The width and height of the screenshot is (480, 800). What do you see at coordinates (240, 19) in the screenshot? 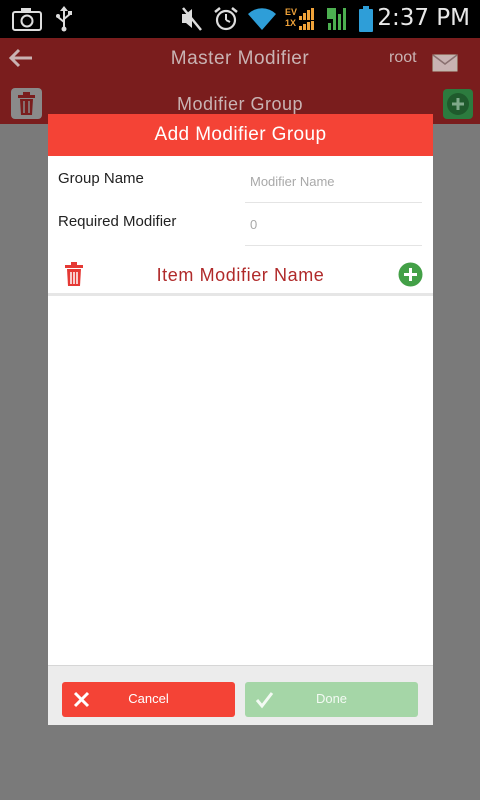
I see `status-bar: EV 1X 2:37 PM` at bounding box center [240, 19].